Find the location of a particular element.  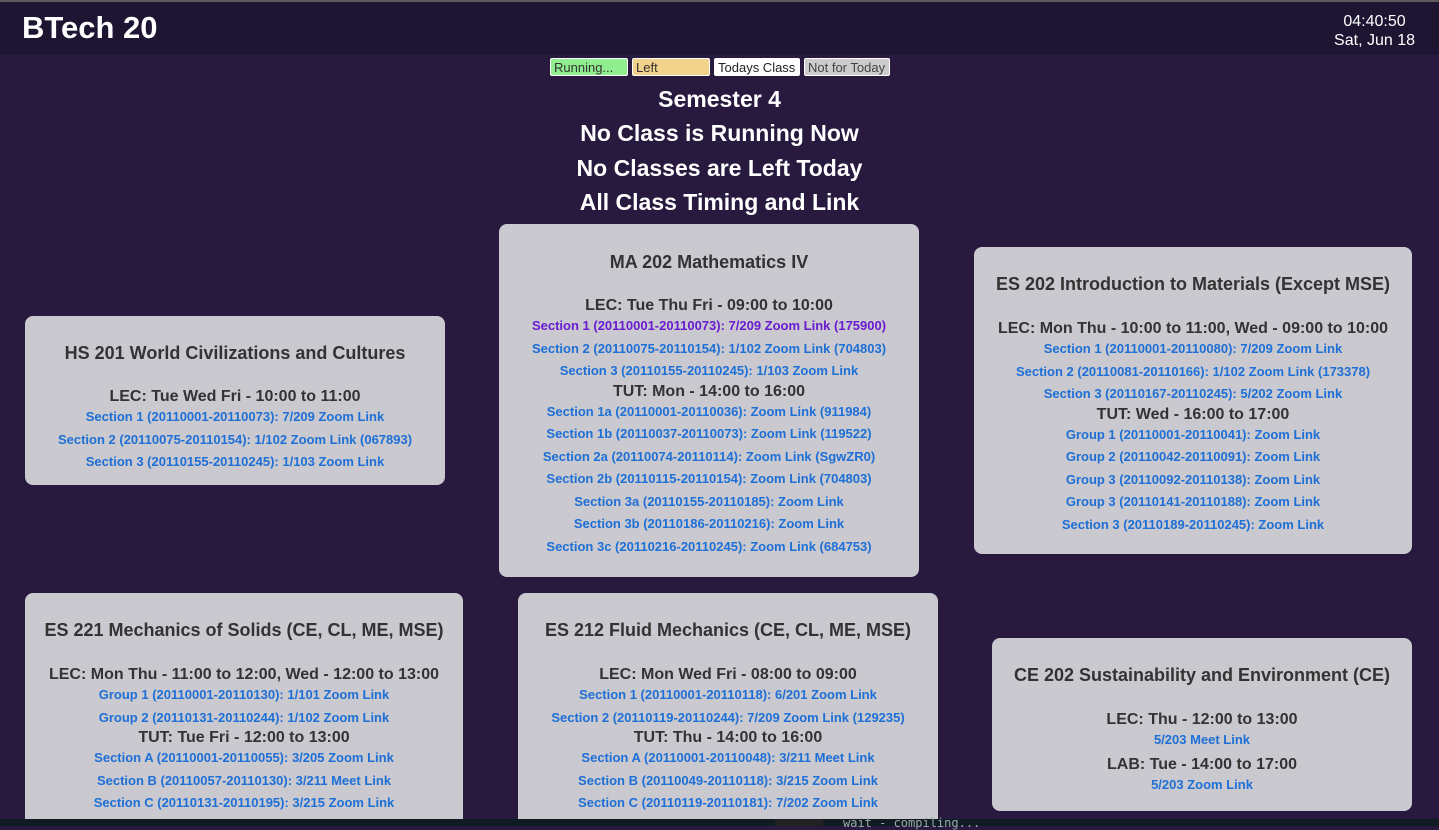

all-classes-heading: All Class Timing and Link is located at coordinates (719, 202).